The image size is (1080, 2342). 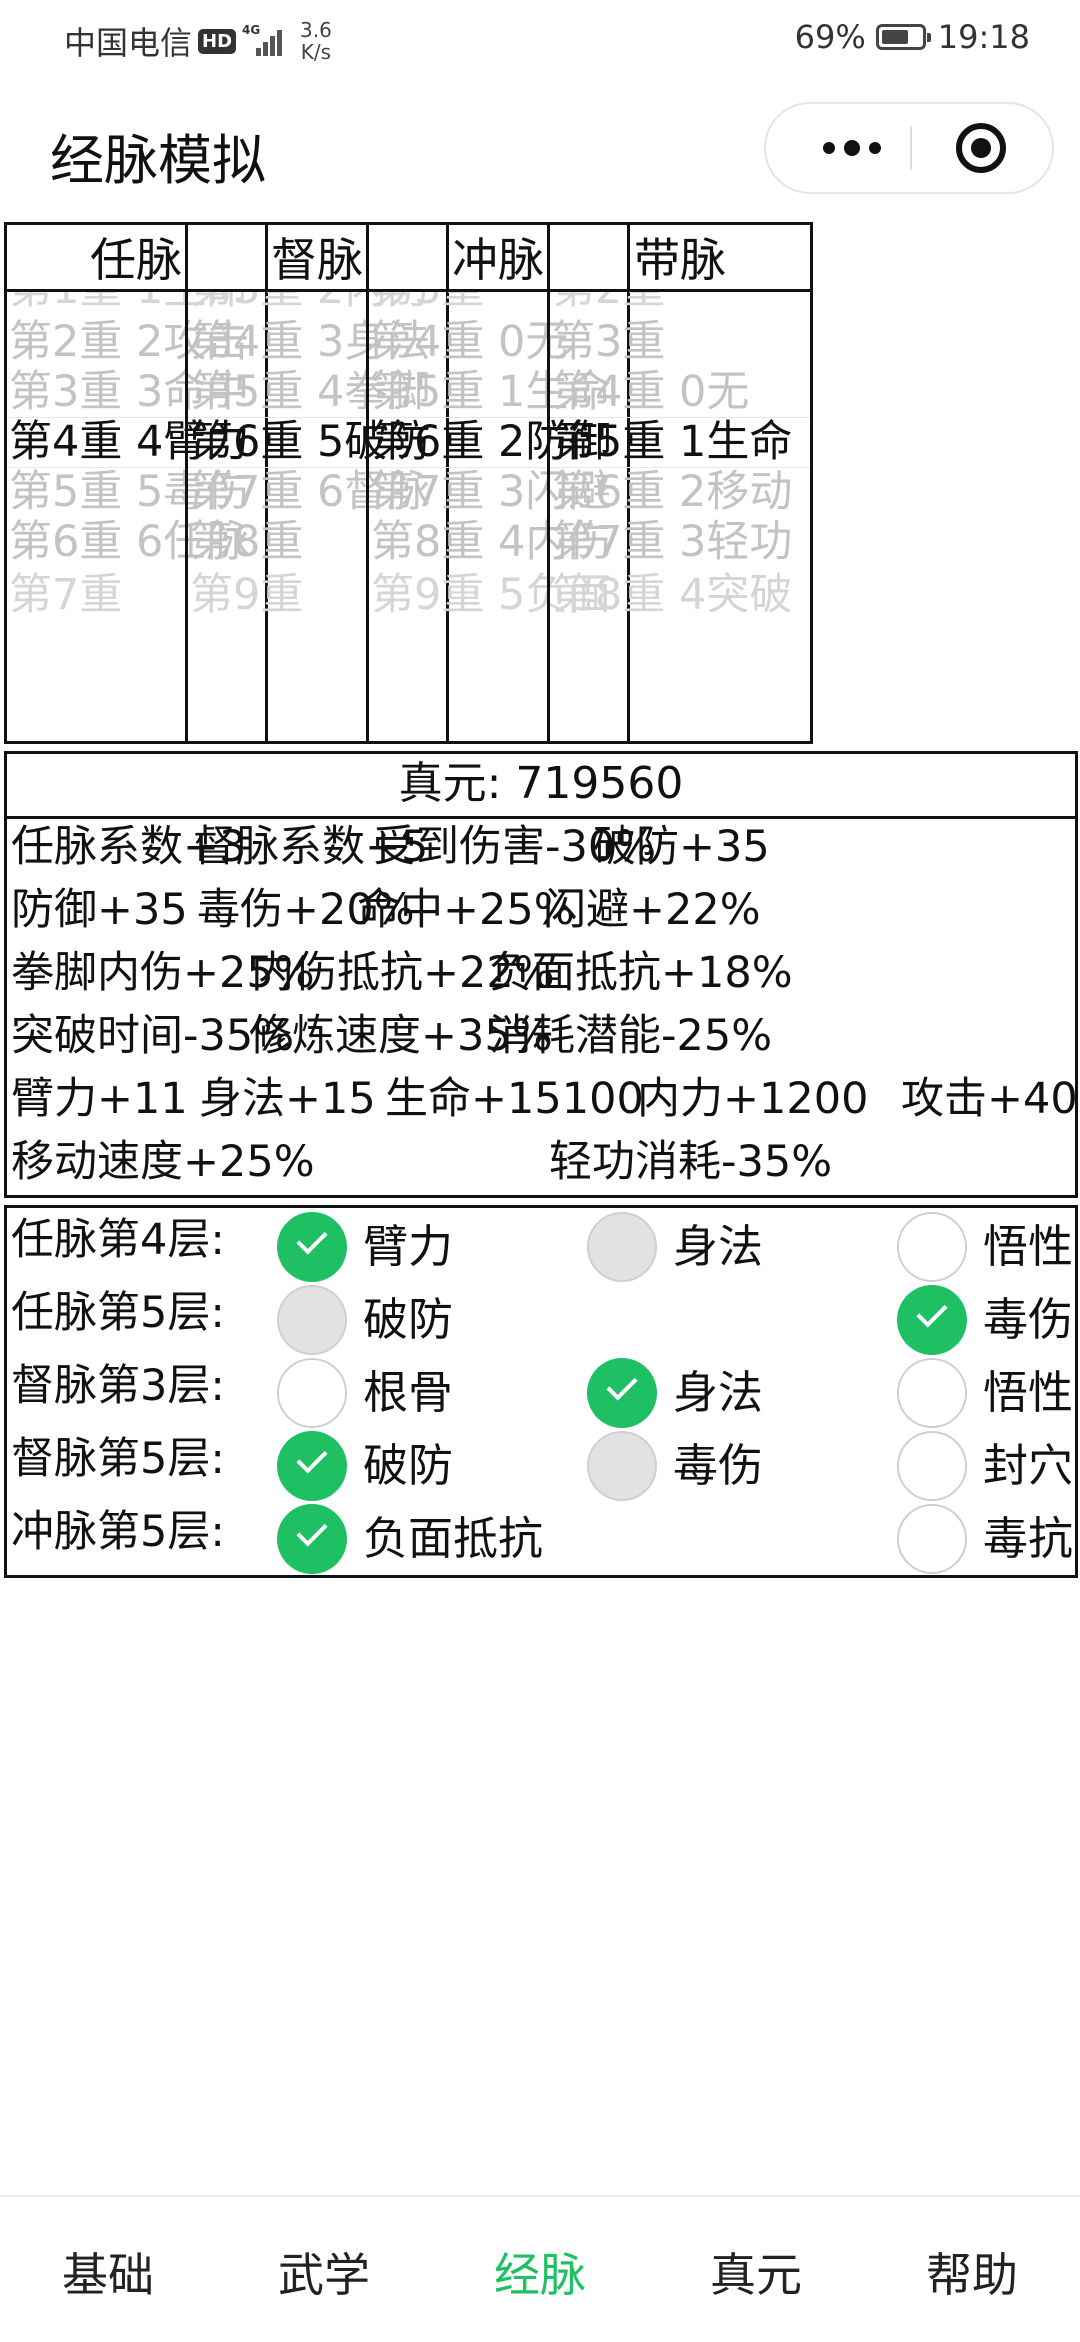 I want to click on zhenyuan-total: 真元: 719560, so click(x=541, y=786).